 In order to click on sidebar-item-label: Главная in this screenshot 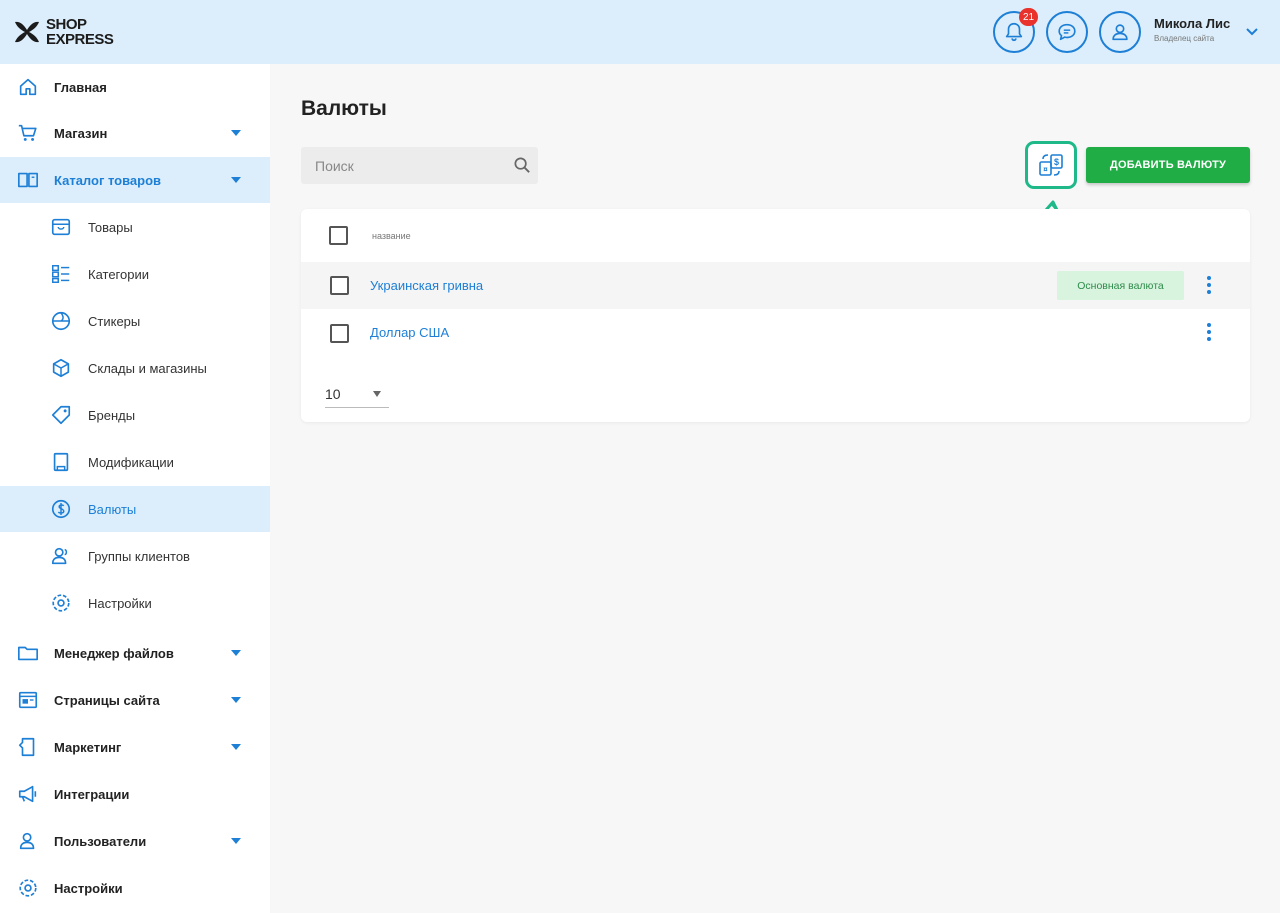, I will do `click(80, 87)`.